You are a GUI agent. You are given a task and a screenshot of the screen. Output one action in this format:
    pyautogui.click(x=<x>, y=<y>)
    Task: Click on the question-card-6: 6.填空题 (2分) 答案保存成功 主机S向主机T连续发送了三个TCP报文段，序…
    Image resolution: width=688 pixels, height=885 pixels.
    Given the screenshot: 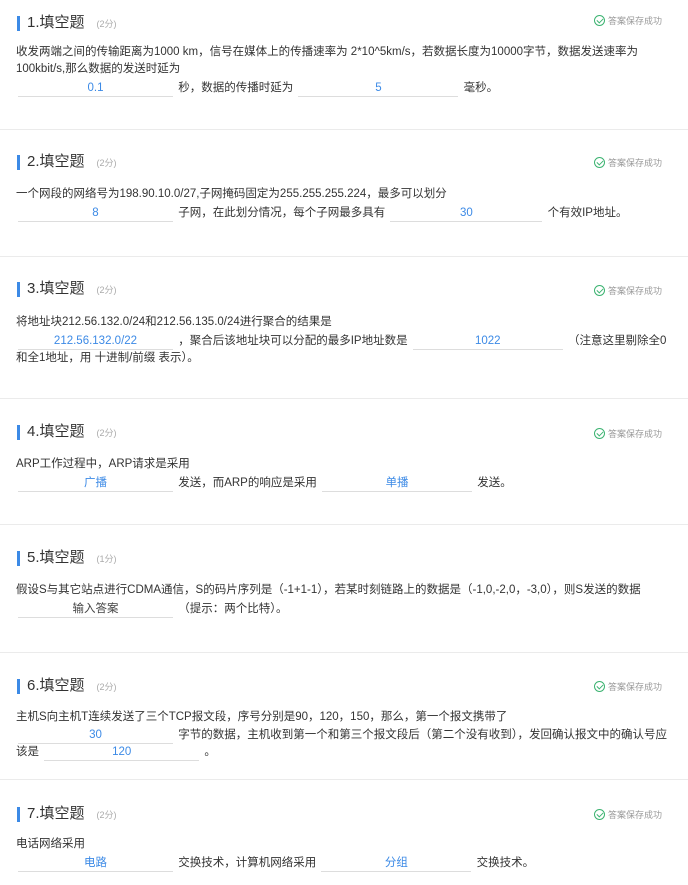 What is the action you would take?
    pyautogui.click(x=344, y=716)
    